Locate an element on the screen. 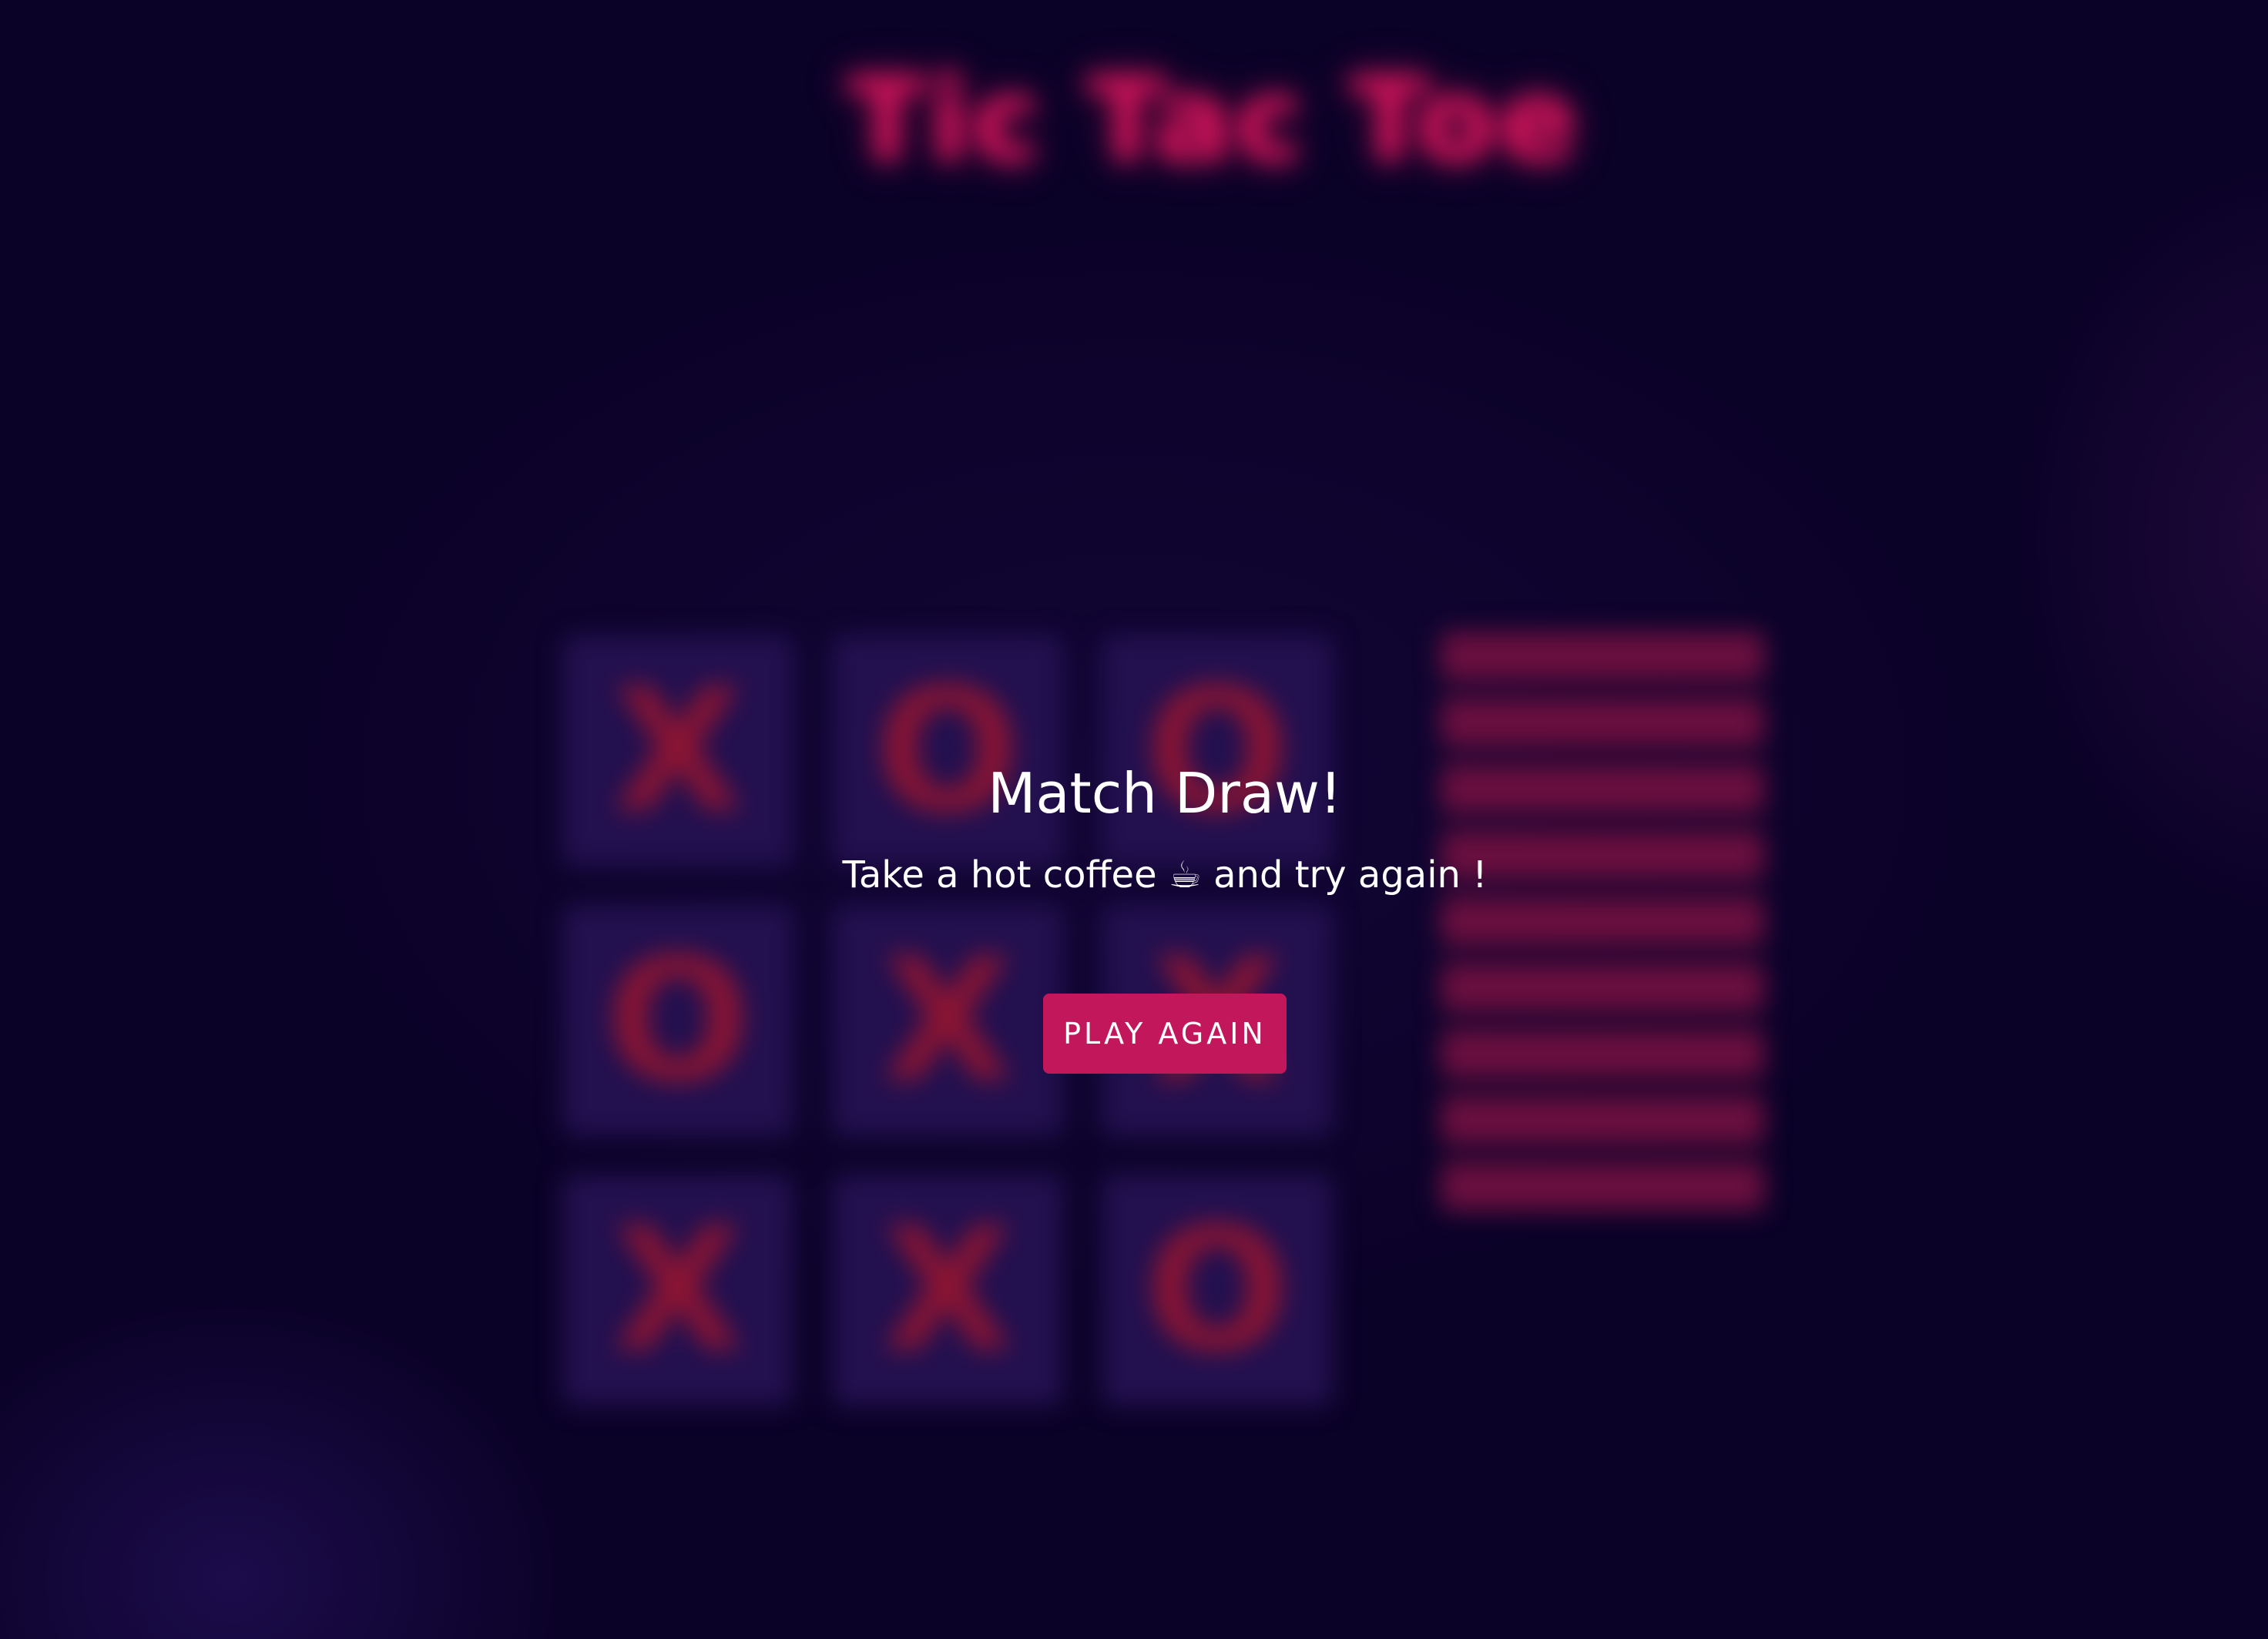 The height and width of the screenshot is (1639, 2268). play-again-button: PLAY AGAIN is located at coordinates (1165, 1034).